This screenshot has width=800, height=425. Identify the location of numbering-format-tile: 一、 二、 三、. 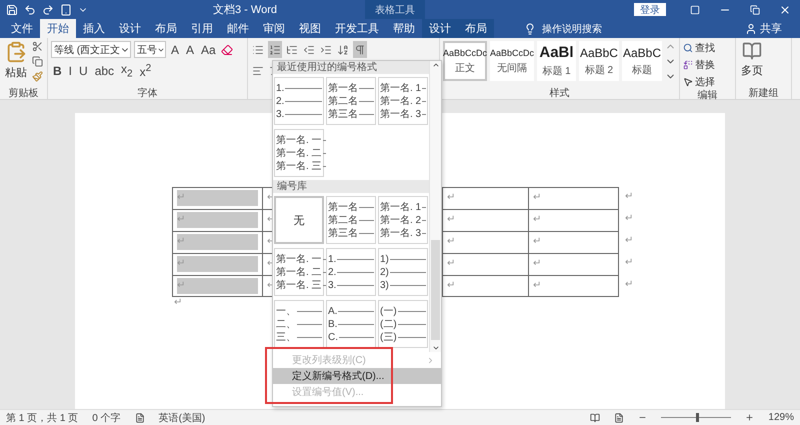
(299, 324).